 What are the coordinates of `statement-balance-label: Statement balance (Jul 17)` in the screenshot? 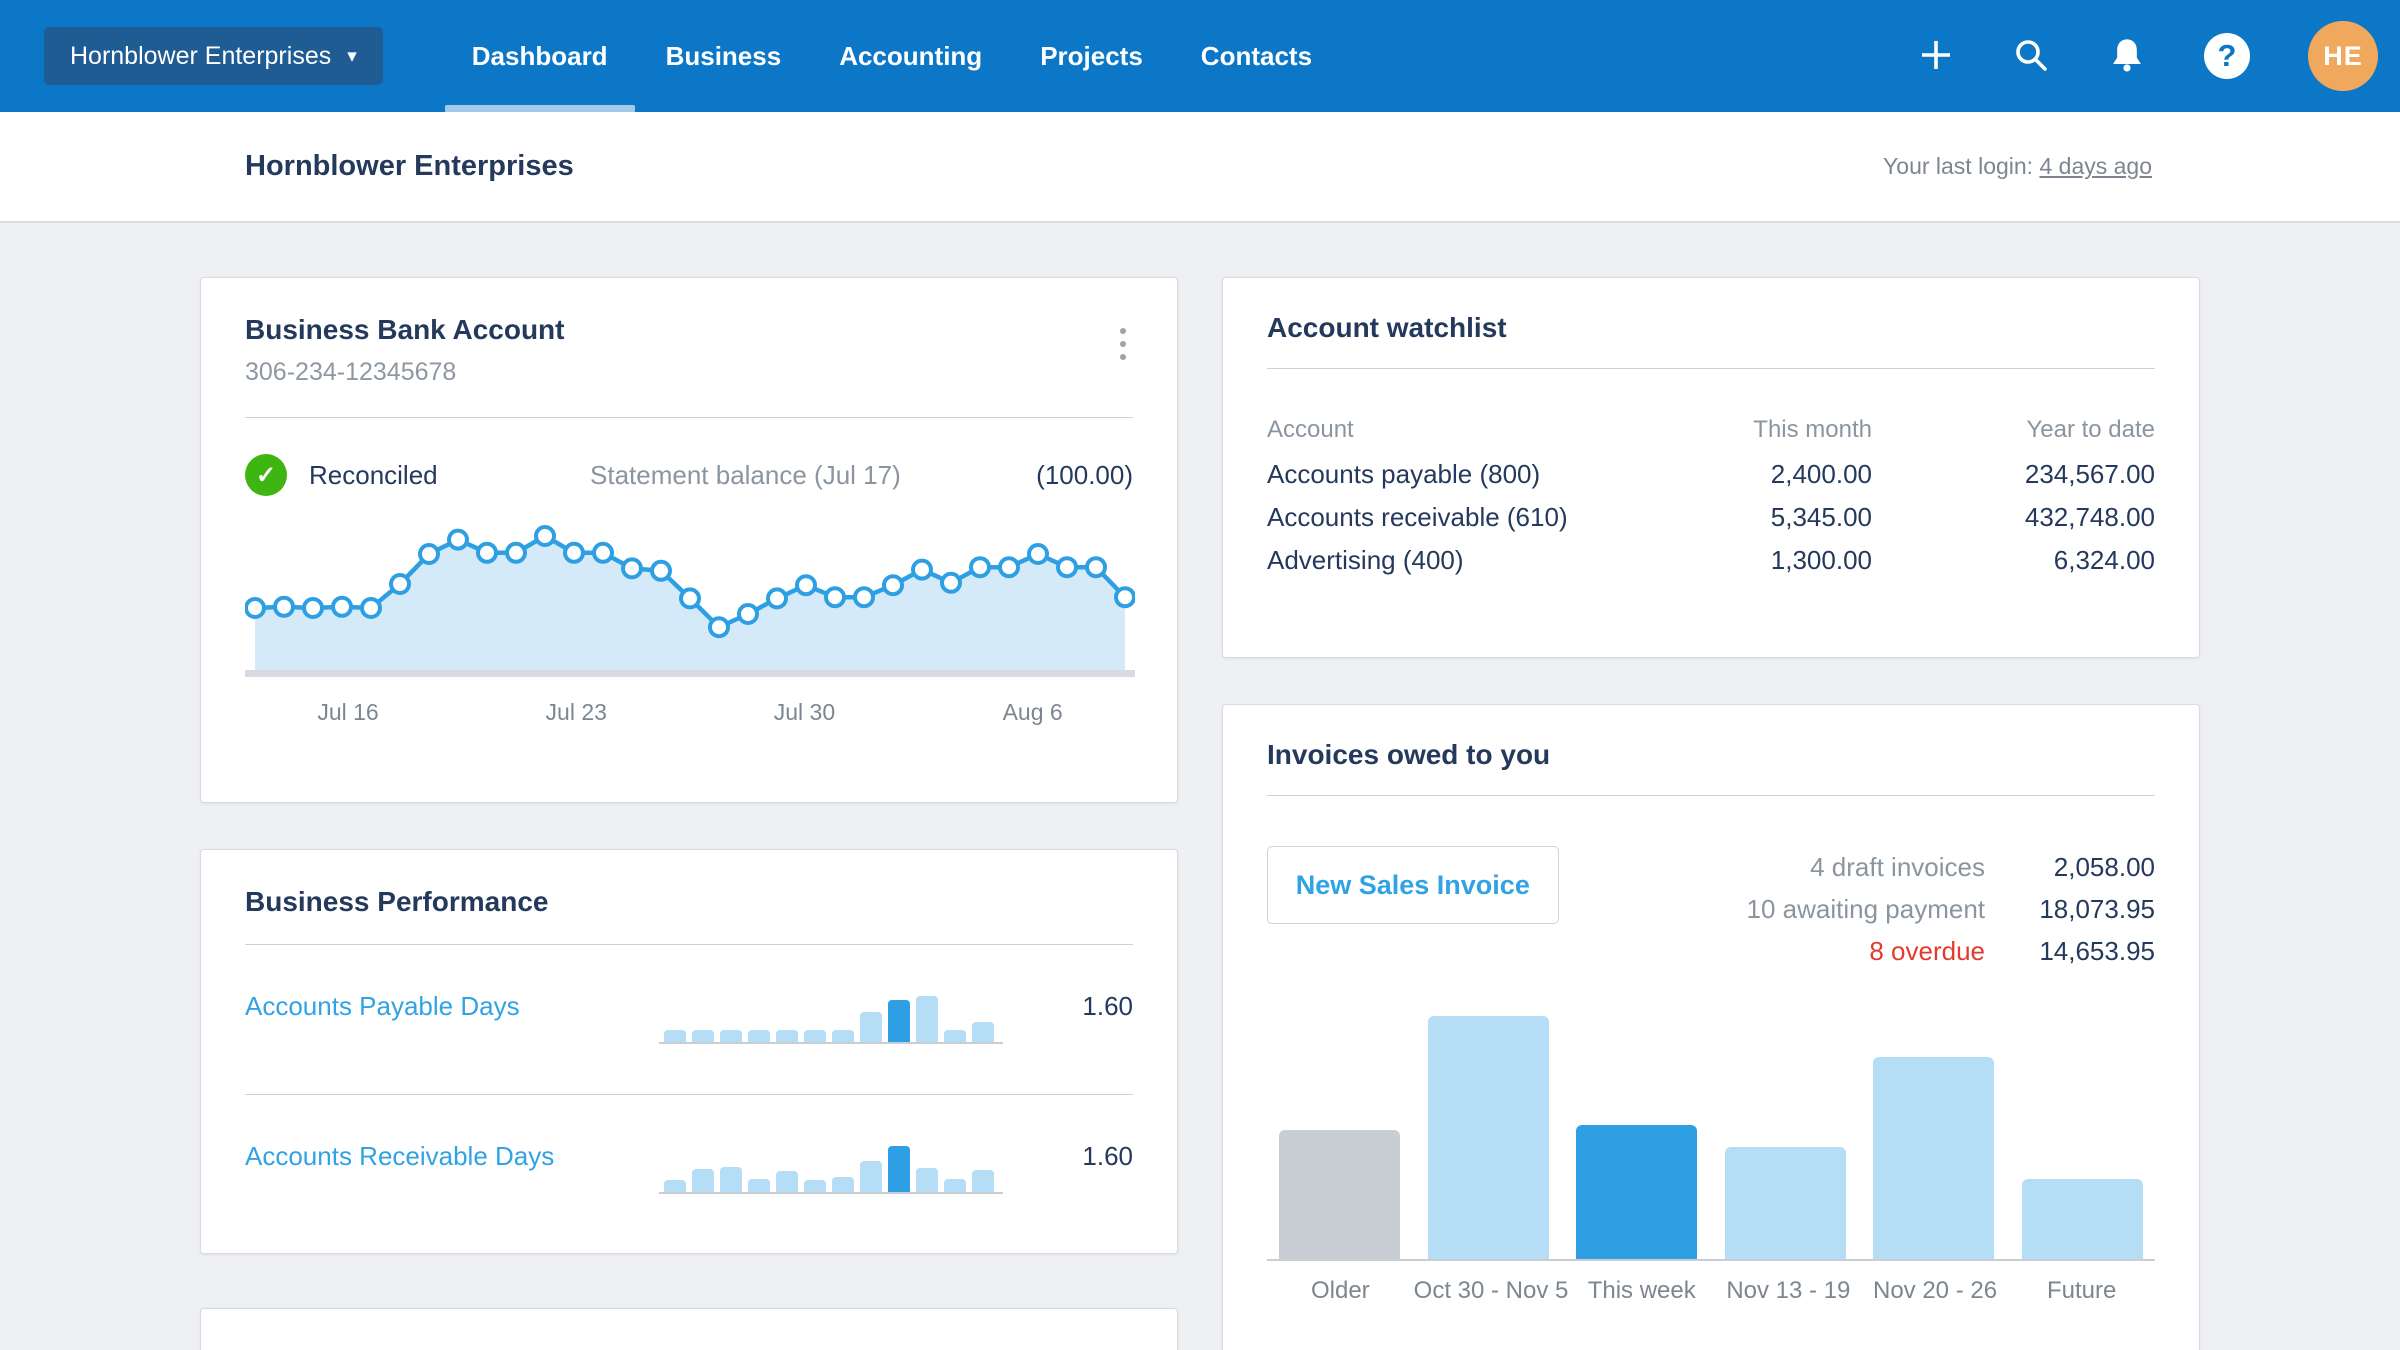 It's located at (745, 474).